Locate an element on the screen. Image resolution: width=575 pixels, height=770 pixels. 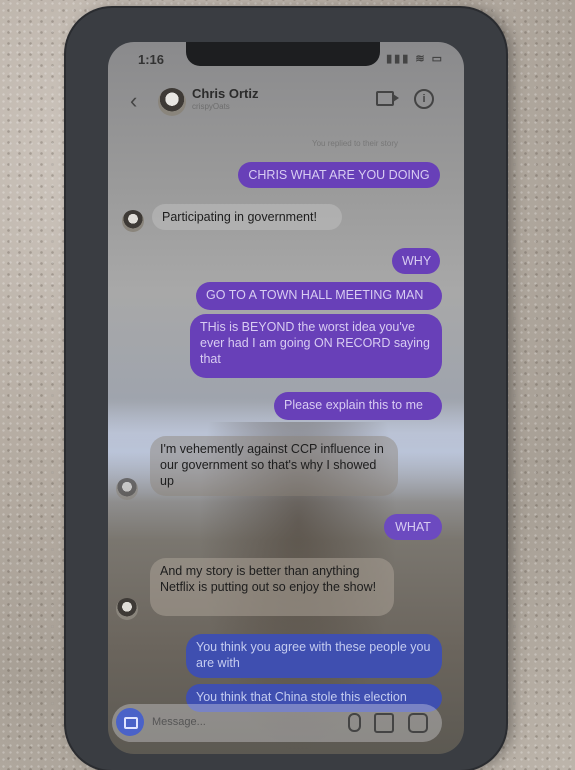
message-bubble-out: Please explain this to me is located at coordinates (358, 406).